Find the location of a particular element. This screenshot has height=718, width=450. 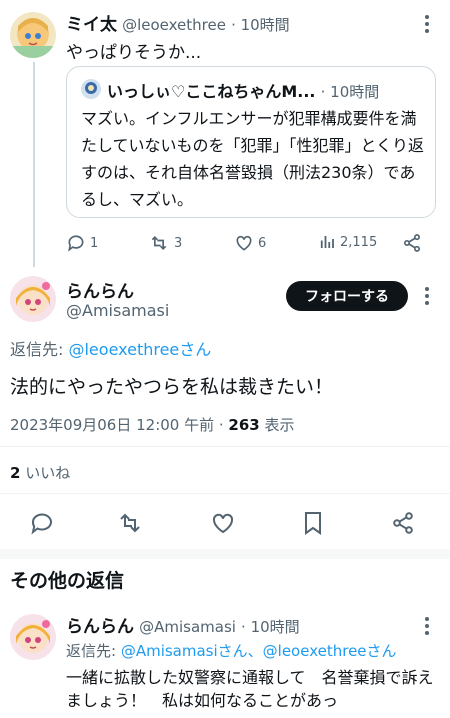

reply-to-link: @Amisamasiさん、@leoexethreeさん is located at coordinates (259, 651).